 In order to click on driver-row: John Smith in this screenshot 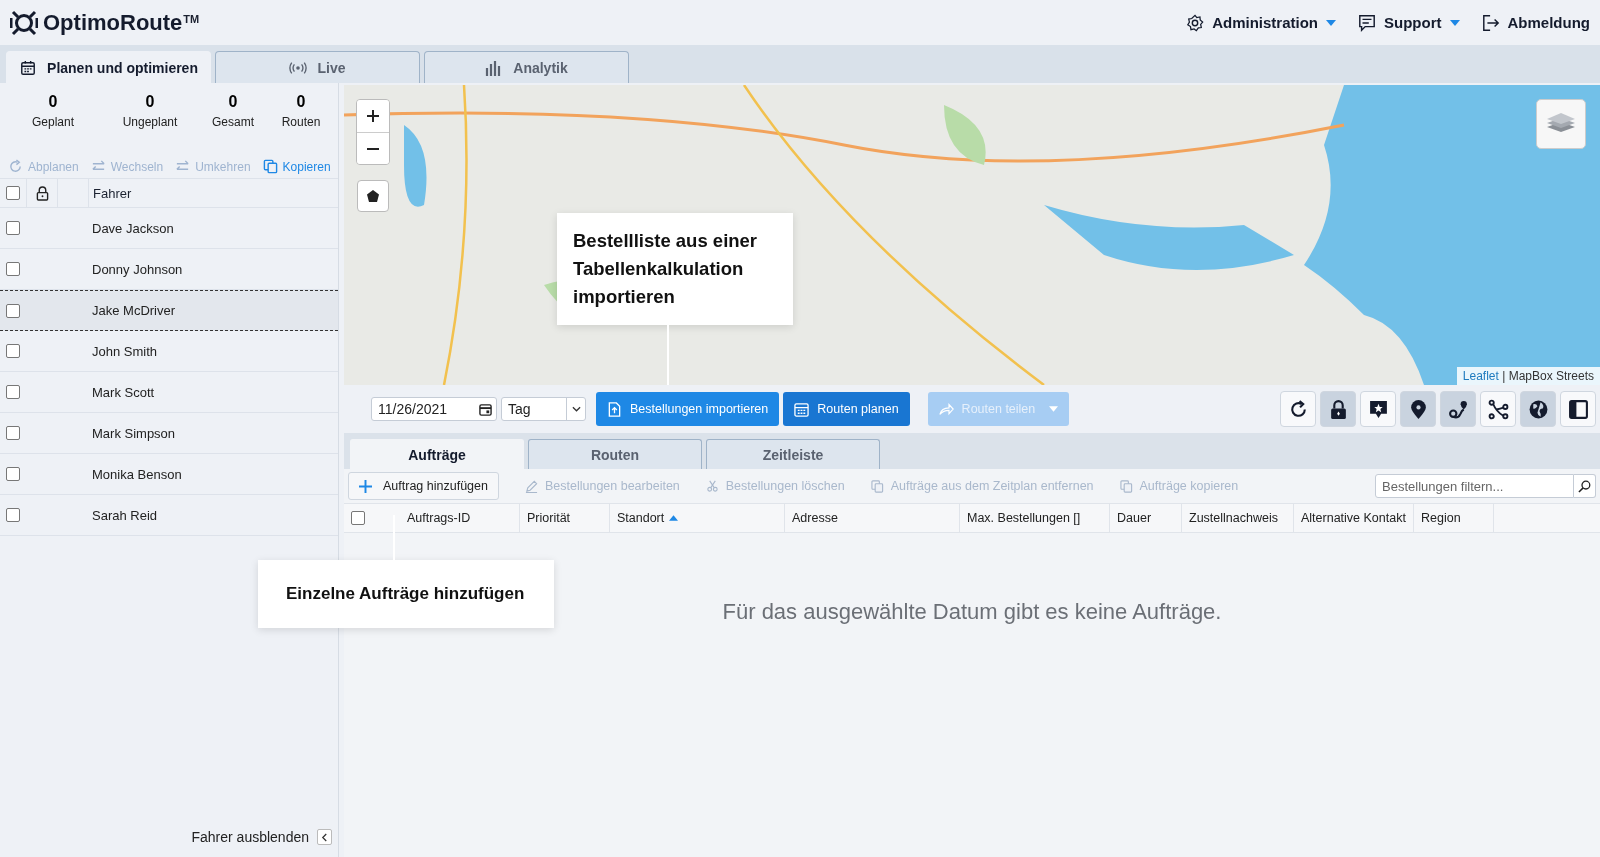, I will do `click(169, 351)`.